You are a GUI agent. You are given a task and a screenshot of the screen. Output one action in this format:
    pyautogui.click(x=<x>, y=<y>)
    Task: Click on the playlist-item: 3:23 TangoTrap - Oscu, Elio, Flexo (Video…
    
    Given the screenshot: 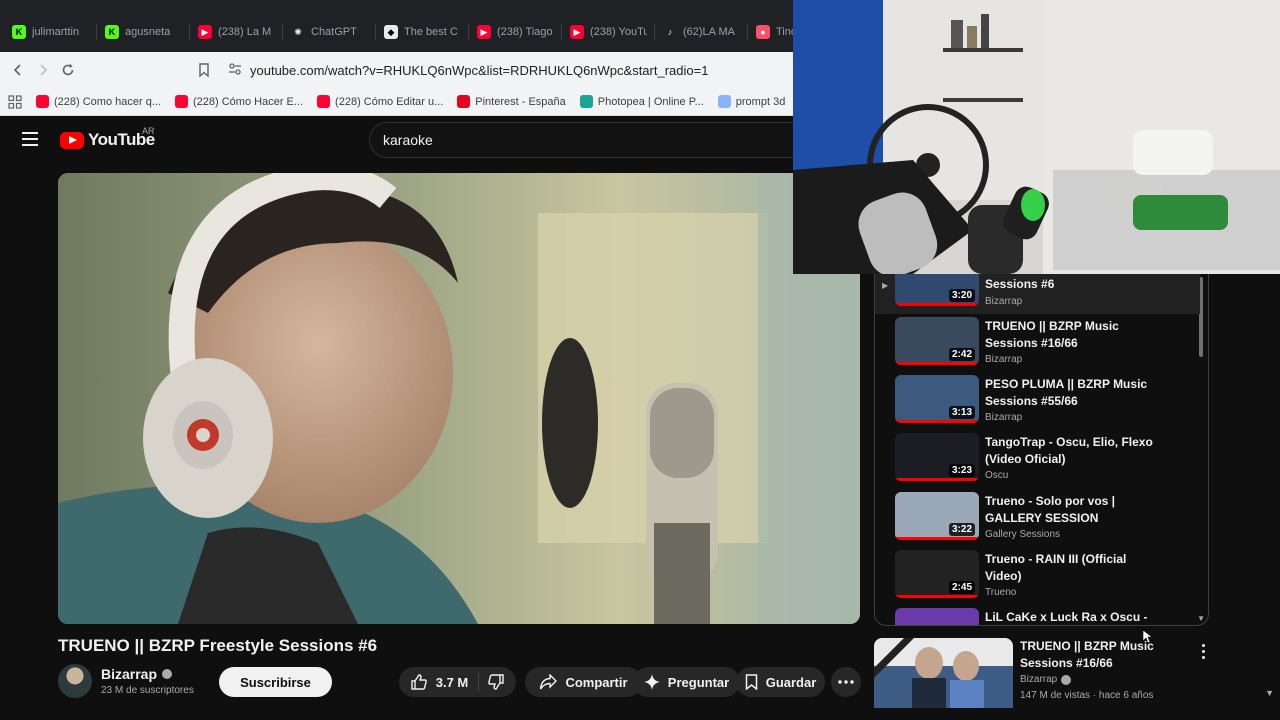 What is the action you would take?
    pyautogui.click(x=1037, y=462)
    